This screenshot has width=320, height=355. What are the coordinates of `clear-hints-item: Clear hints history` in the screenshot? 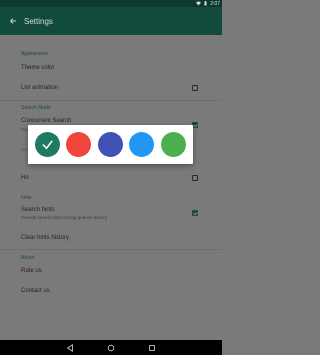 It's located at (45, 238).